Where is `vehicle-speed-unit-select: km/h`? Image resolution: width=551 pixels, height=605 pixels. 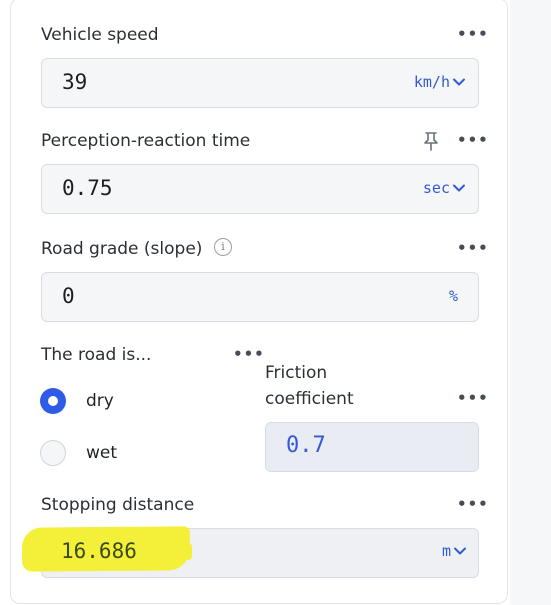
vehicle-speed-unit-select: km/h is located at coordinates (440, 82).